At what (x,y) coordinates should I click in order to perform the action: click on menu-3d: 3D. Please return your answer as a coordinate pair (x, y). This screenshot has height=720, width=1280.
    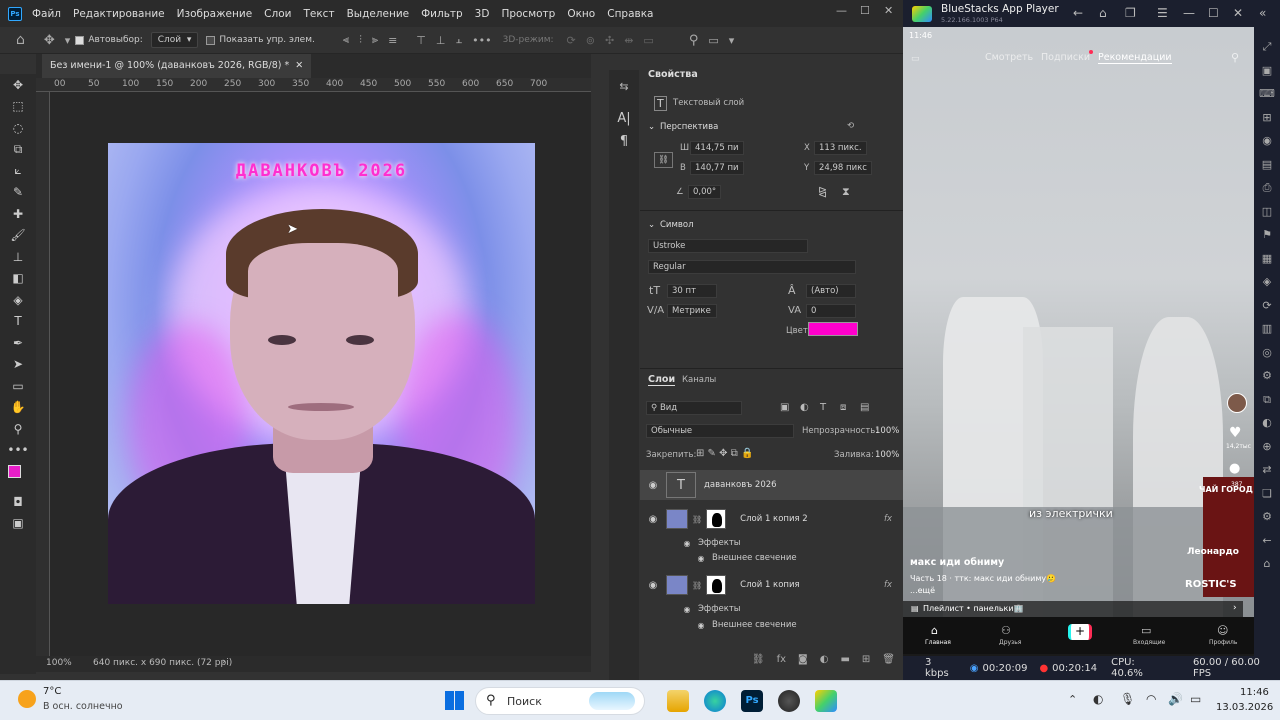
    Looking at the image, I should click on (482, 14).